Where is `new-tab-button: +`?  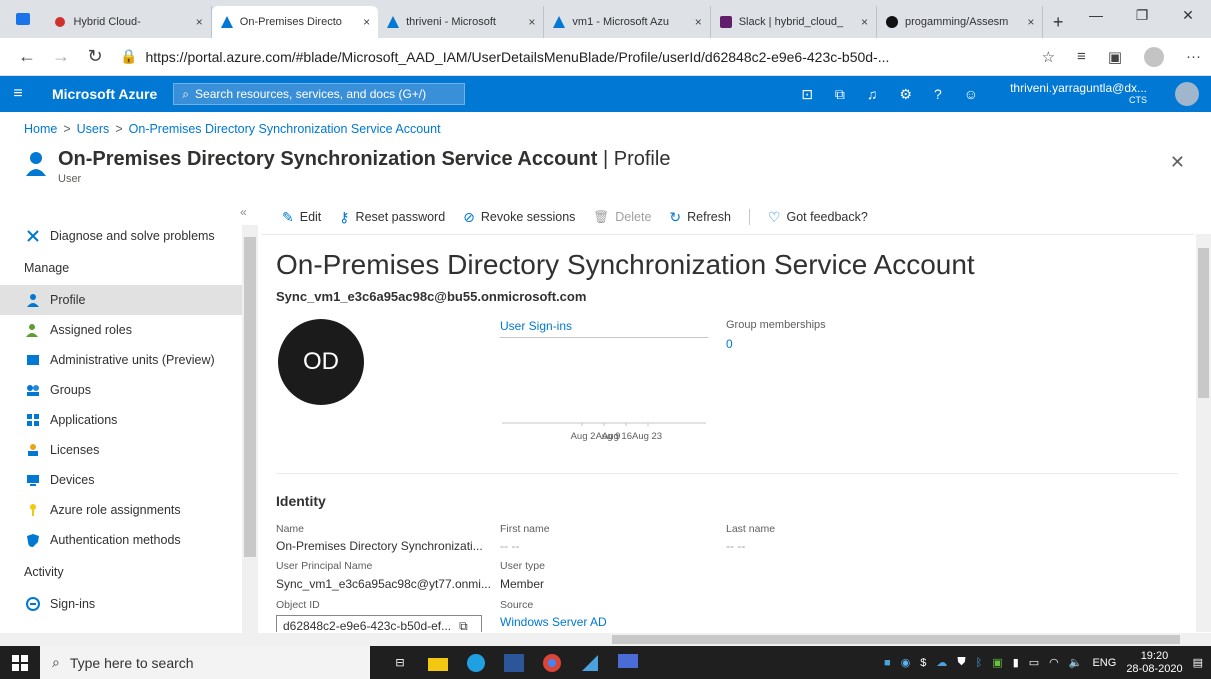
new-tab-button: + is located at coordinates (1058, 22).